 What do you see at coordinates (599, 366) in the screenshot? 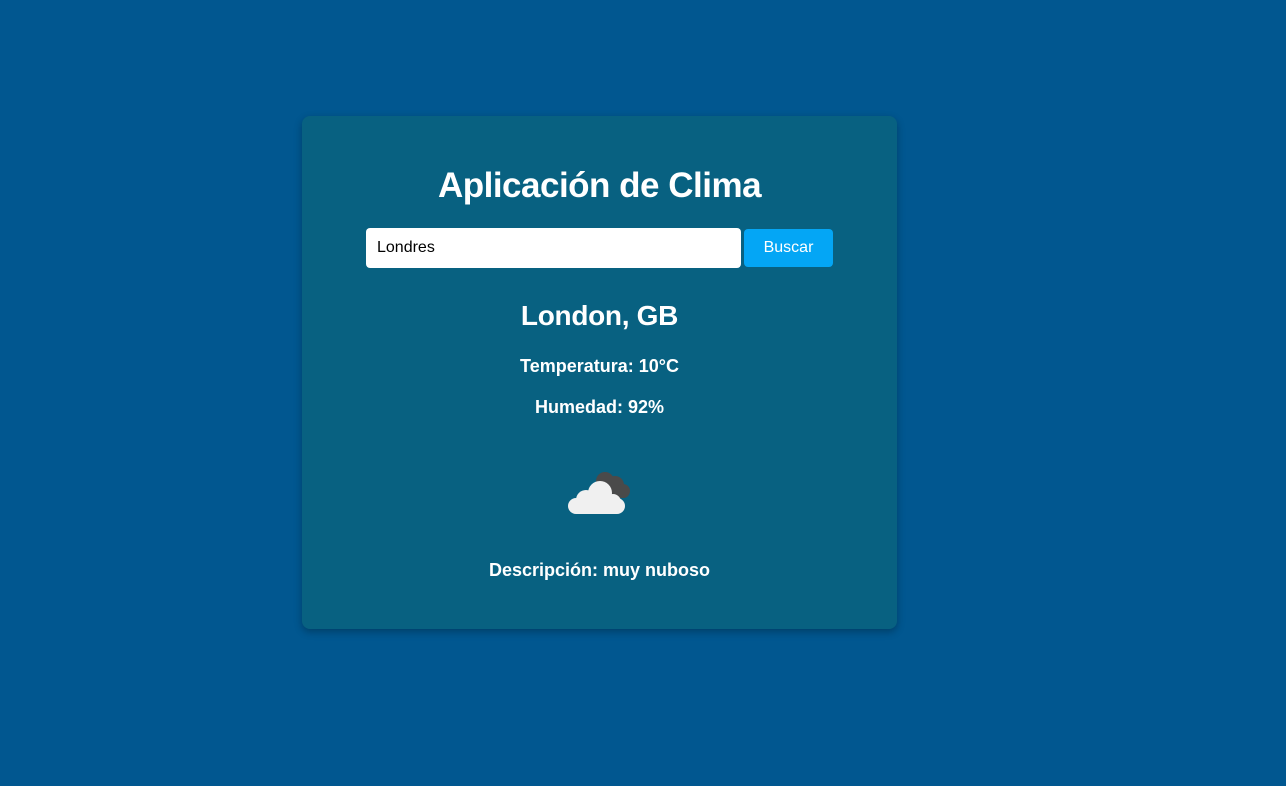
I see `temperature-text: Temperatura: 10°C` at bounding box center [599, 366].